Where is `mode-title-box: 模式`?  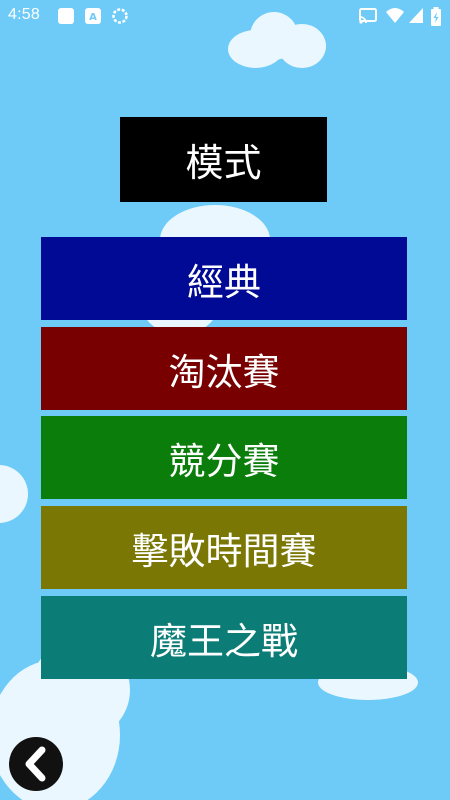
mode-title-box: 模式 is located at coordinates (223, 159).